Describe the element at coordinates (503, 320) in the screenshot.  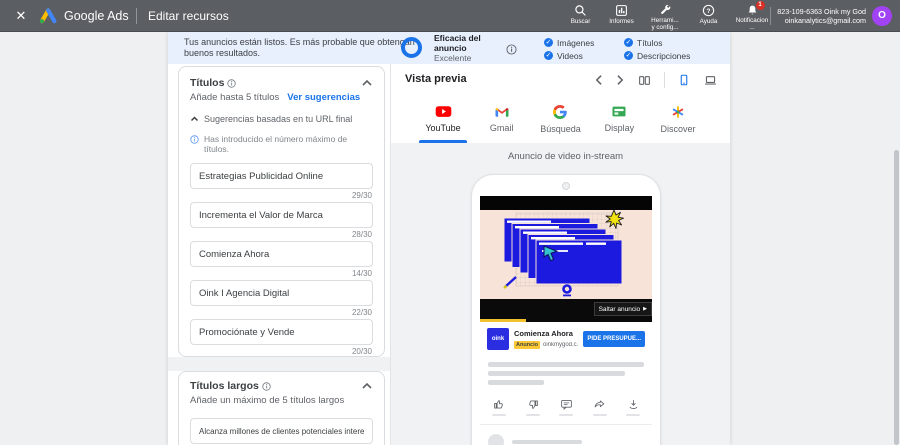
I see `video-progress-bar` at that location.